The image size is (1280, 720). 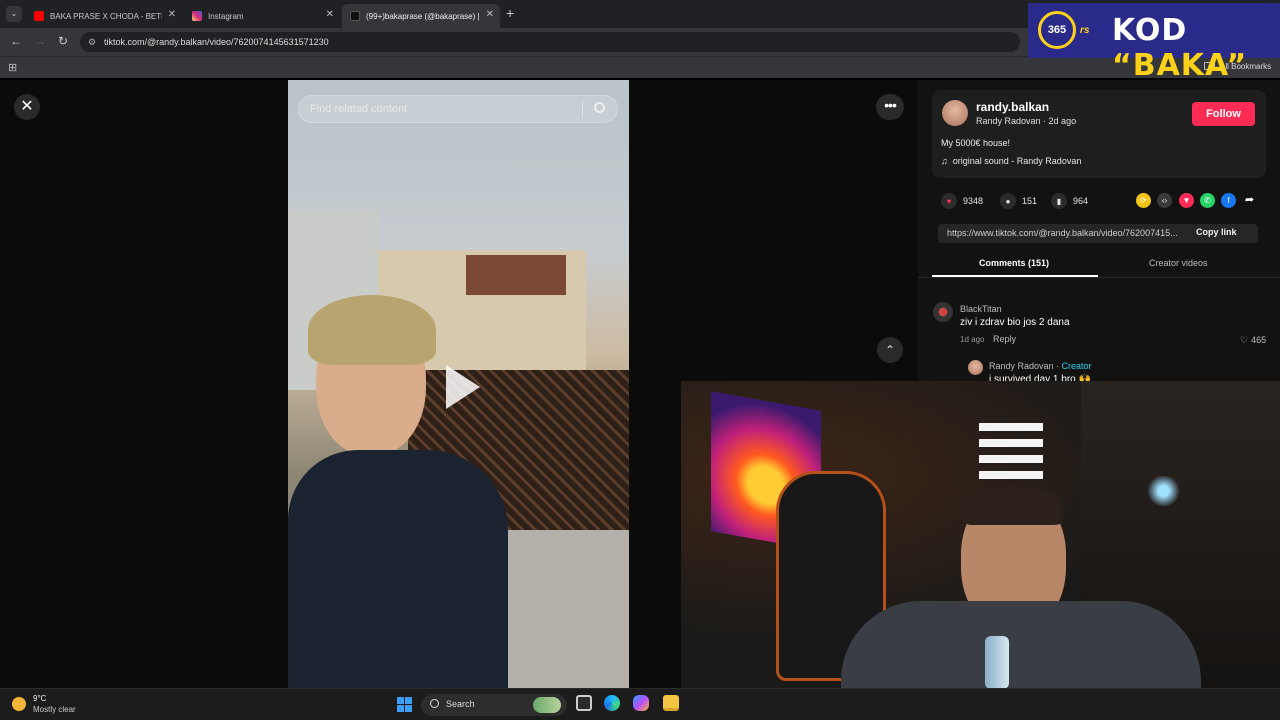 I want to click on heart-outline-icon: ♡, so click(x=1244, y=340).